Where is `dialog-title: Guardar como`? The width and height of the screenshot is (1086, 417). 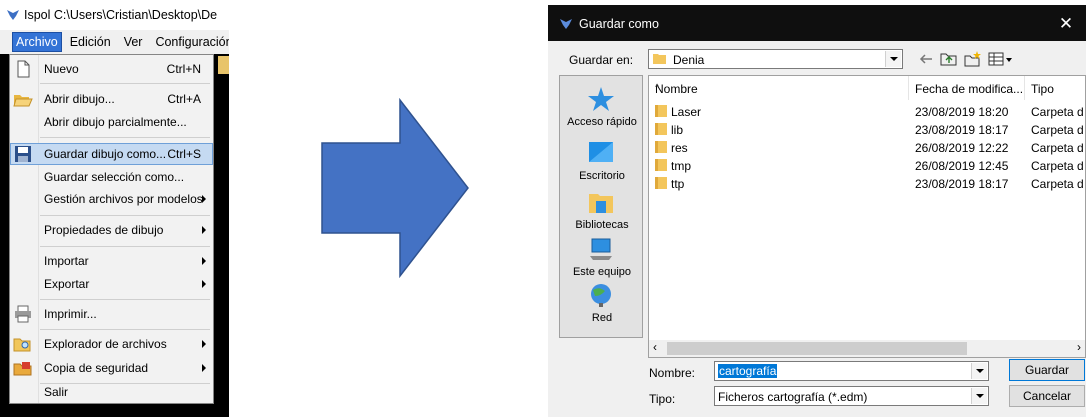
dialog-title: Guardar como is located at coordinates (619, 24).